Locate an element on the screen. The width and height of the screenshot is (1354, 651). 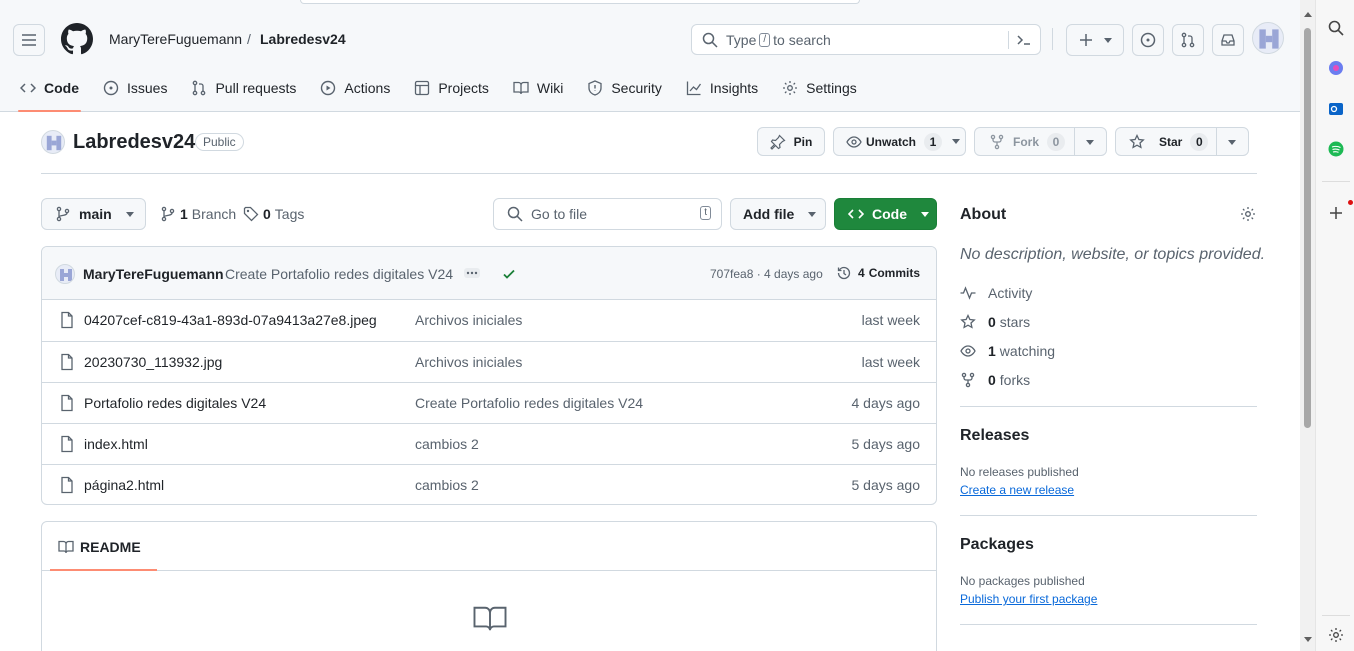
command-palette-icon is located at coordinates (1024, 40).